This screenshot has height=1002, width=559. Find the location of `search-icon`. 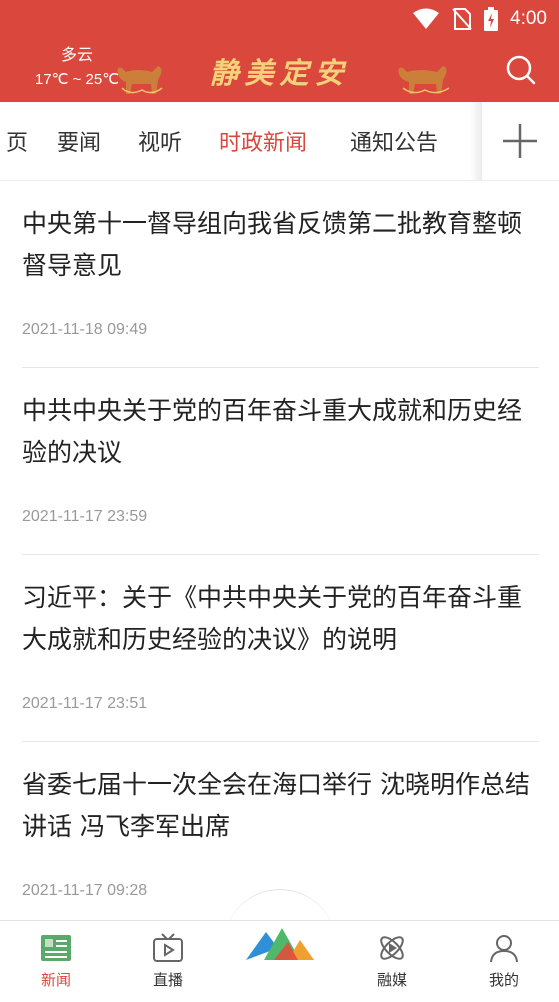

search-icon is located at coordinates (521, 70).